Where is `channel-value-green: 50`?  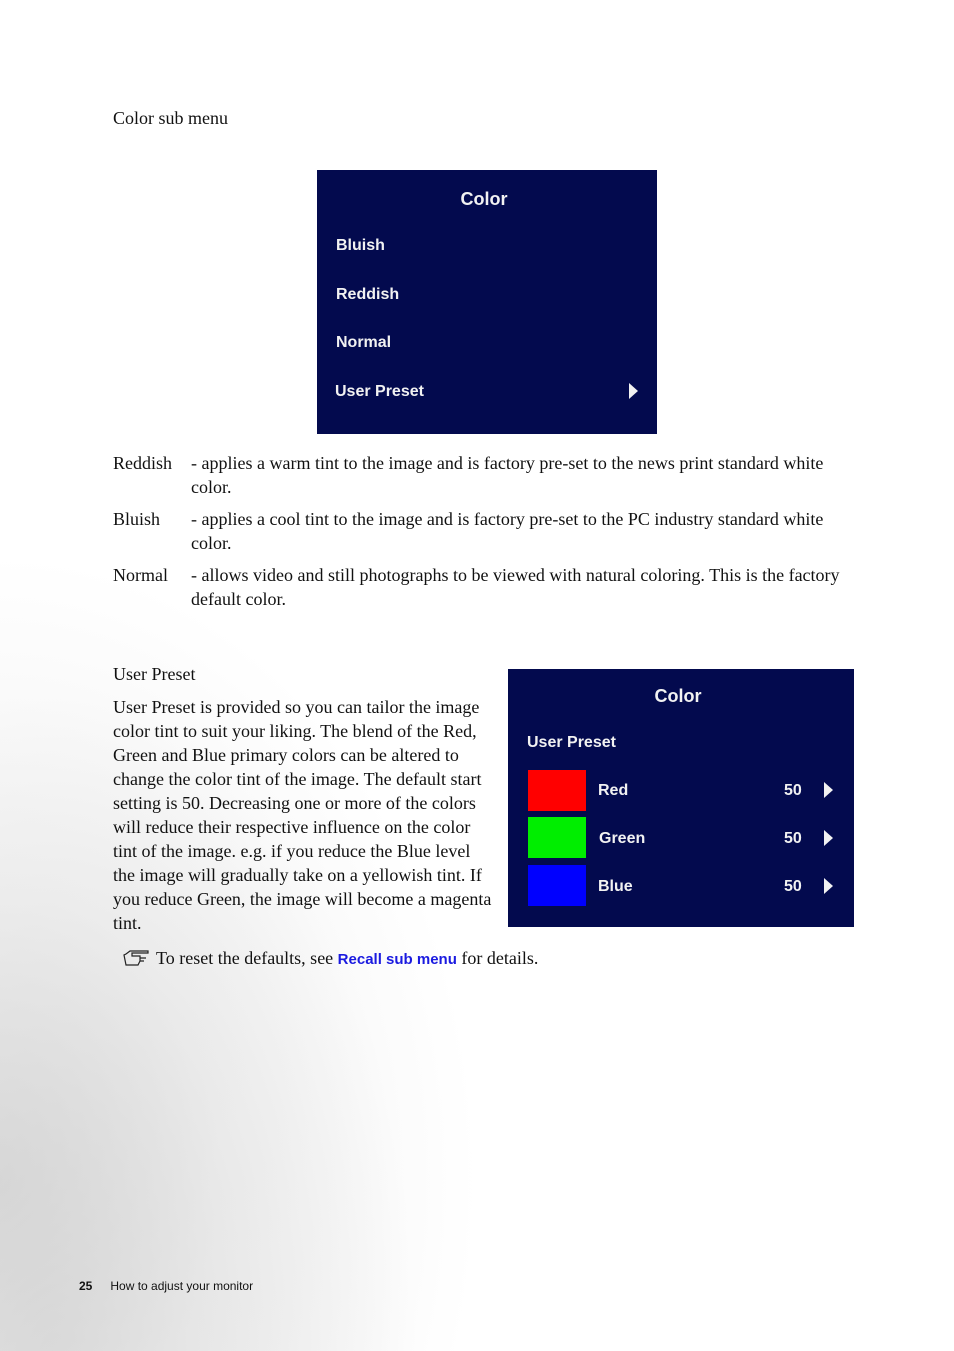 channel-value-green: 50 is located at coordinates (793, 838).